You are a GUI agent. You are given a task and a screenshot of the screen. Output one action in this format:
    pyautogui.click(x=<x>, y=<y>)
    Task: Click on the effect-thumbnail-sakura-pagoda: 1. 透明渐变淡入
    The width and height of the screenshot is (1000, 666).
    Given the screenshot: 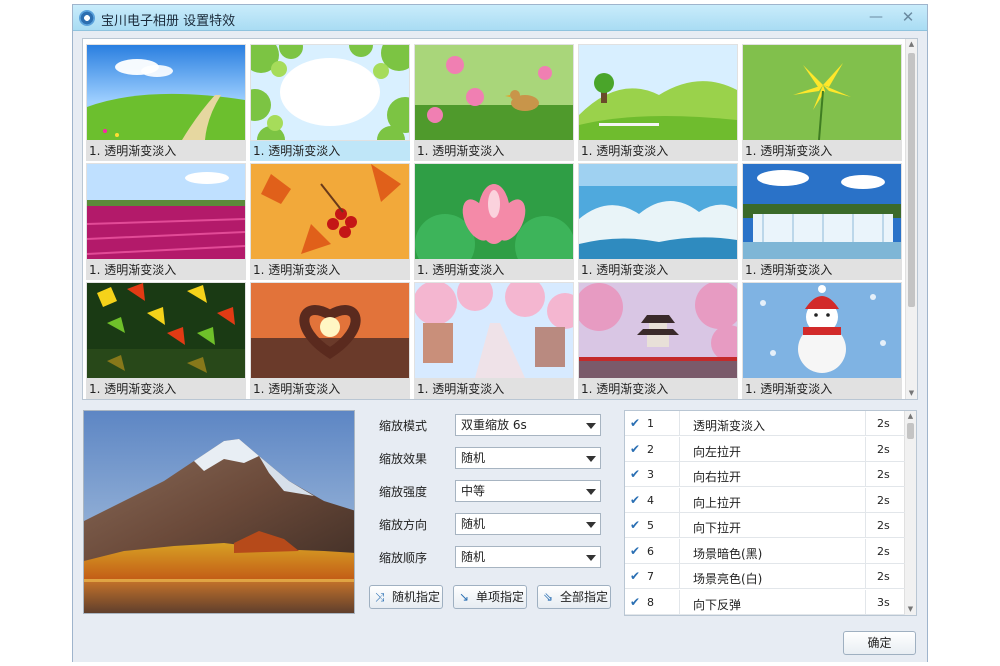 What is the action you would take?
    pyautogui.click(x=658, y=340)
    